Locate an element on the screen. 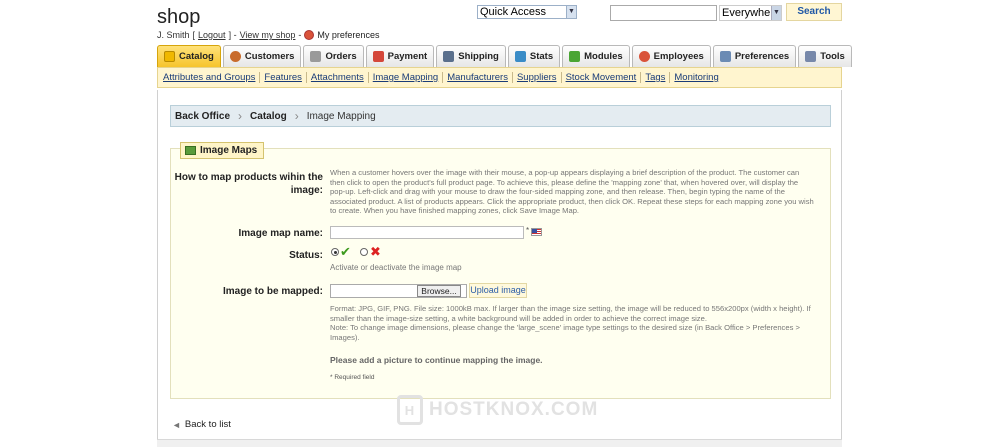  tab-stats: Stats is located at coordinates (534, 56).